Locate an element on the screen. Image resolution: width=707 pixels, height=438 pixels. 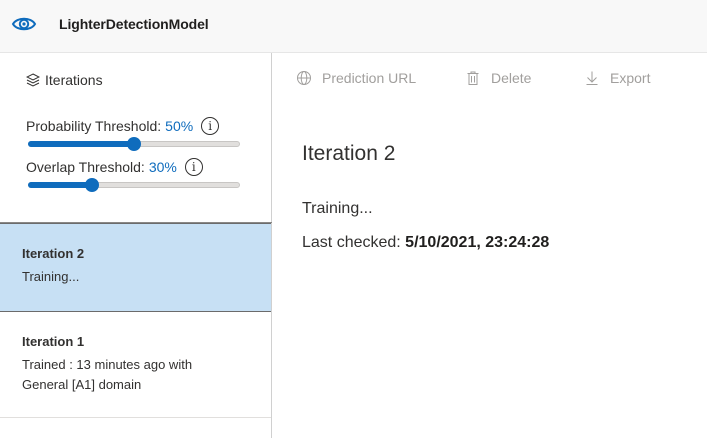
export-button: Export is located at coordinates (617, 78).